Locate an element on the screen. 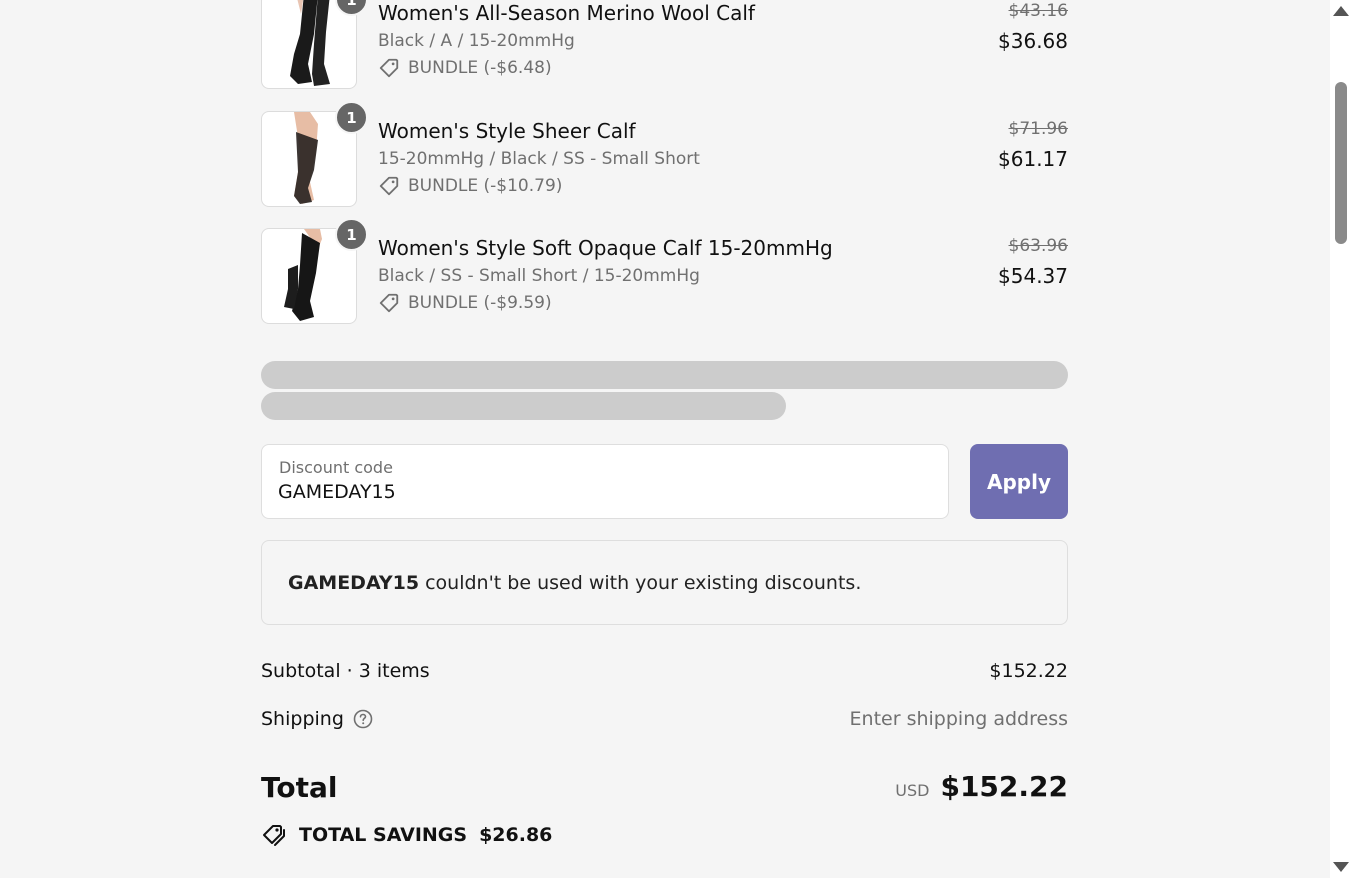 The height and width of the screenshot is (878, 1352). discount-code-field: Discount code is located at coordinates (605, 481).